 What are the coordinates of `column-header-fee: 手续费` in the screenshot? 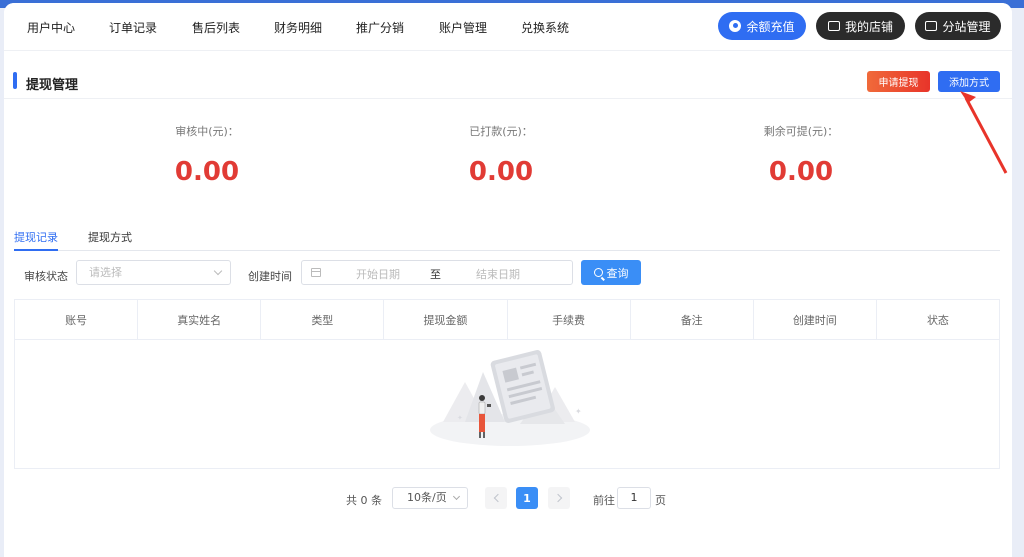 It's located at (569, 319).